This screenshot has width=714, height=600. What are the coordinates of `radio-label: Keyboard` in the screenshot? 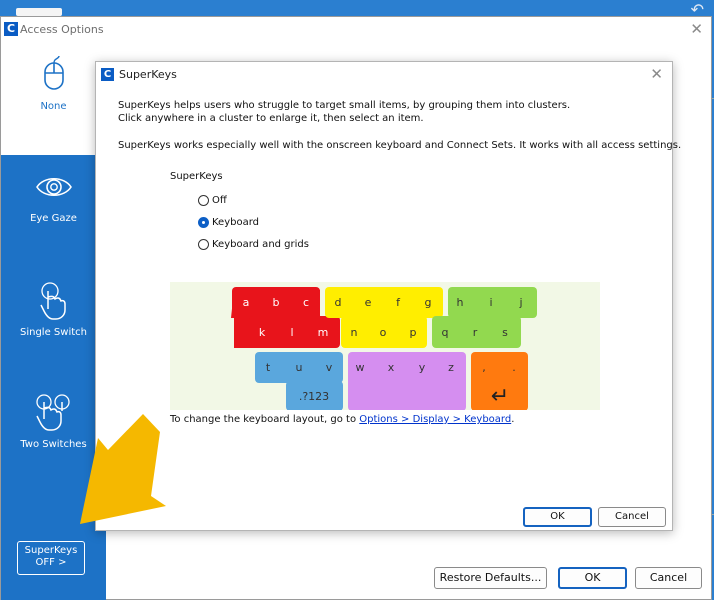 It's located at (236, 222).